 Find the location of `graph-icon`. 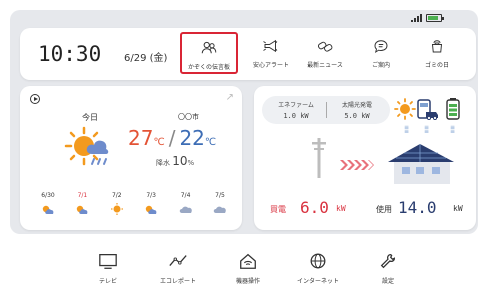

graph-icon is located at coordinates (178, 260).